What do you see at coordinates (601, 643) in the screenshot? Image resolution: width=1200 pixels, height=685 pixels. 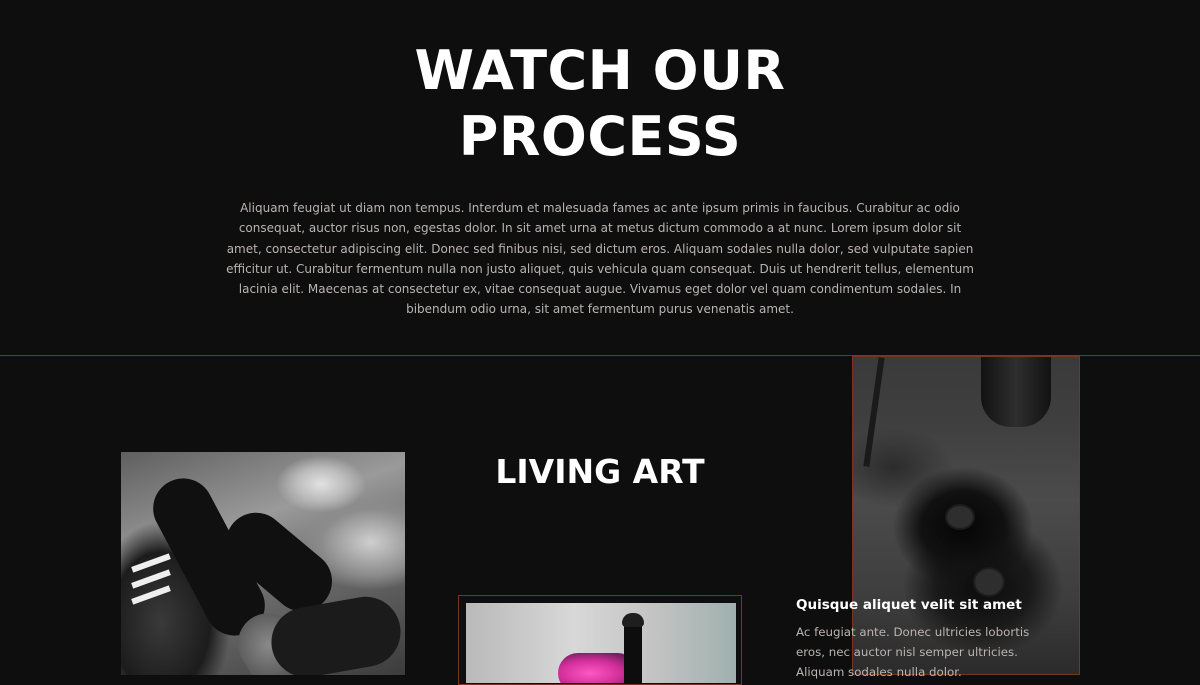 I see `ink-bottle-photo` at bounding box center [601, 643].